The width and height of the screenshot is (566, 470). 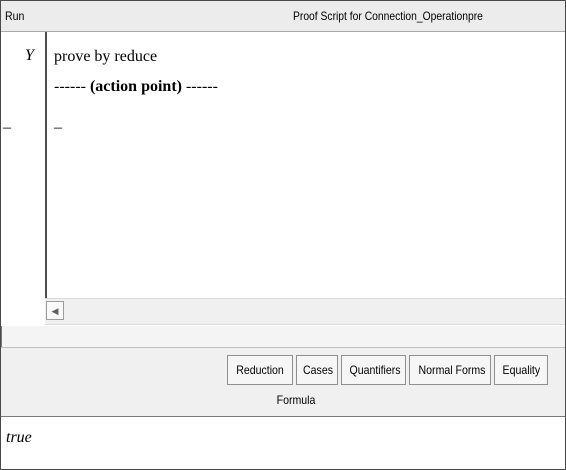 I want to click on tab-normal-forms: Normal Forms, so click(x=450, y=370).